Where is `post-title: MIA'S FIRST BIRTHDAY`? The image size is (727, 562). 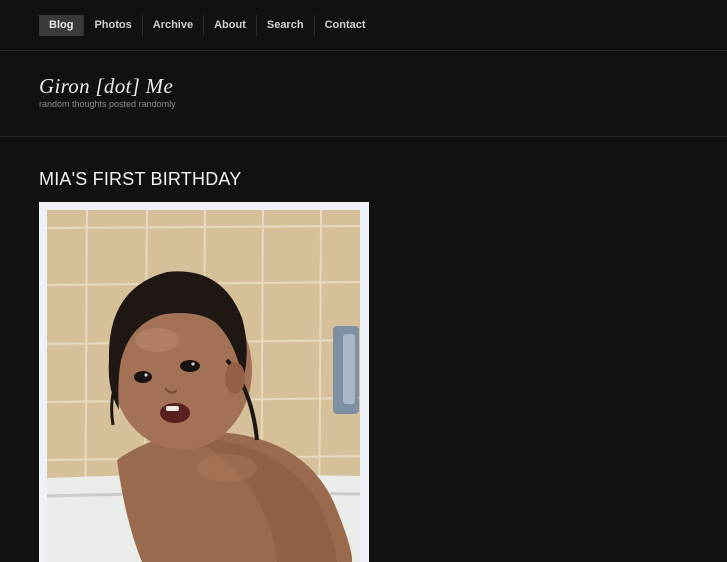
post-title: MIA'S FIRST BIRTHDAY is located at coordinates (140, 179).